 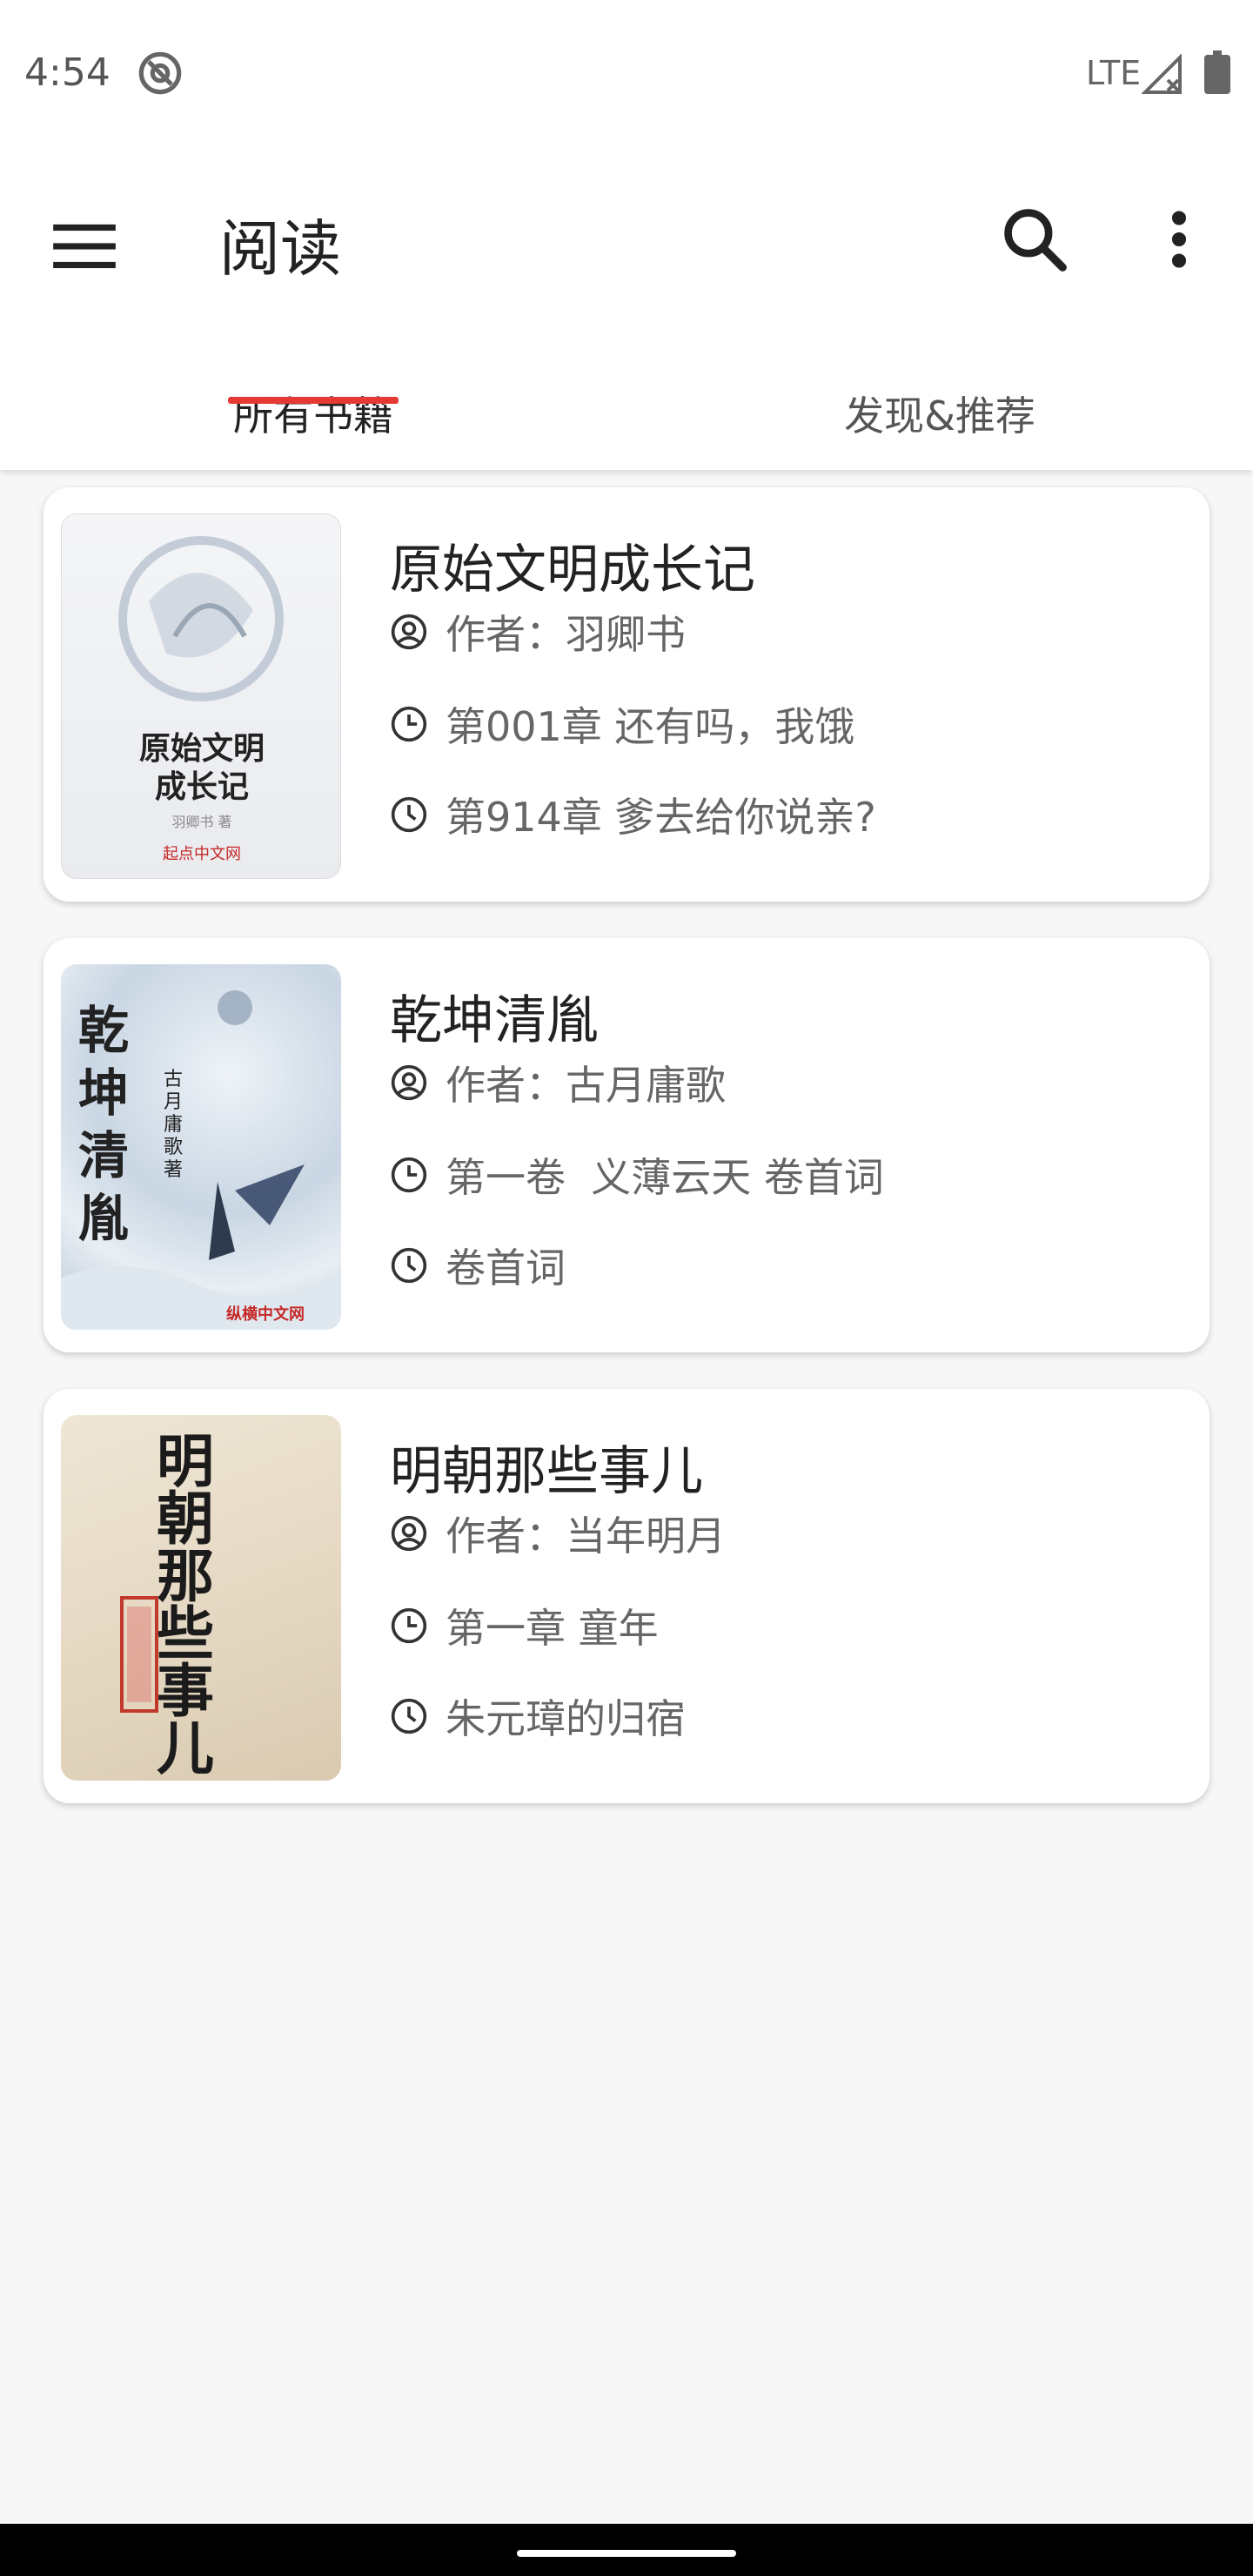 What do you see at coordinates (201, 786) in the screenshot?
I see `cover-sub-text: 成长记` at bounding box center [201, 786].